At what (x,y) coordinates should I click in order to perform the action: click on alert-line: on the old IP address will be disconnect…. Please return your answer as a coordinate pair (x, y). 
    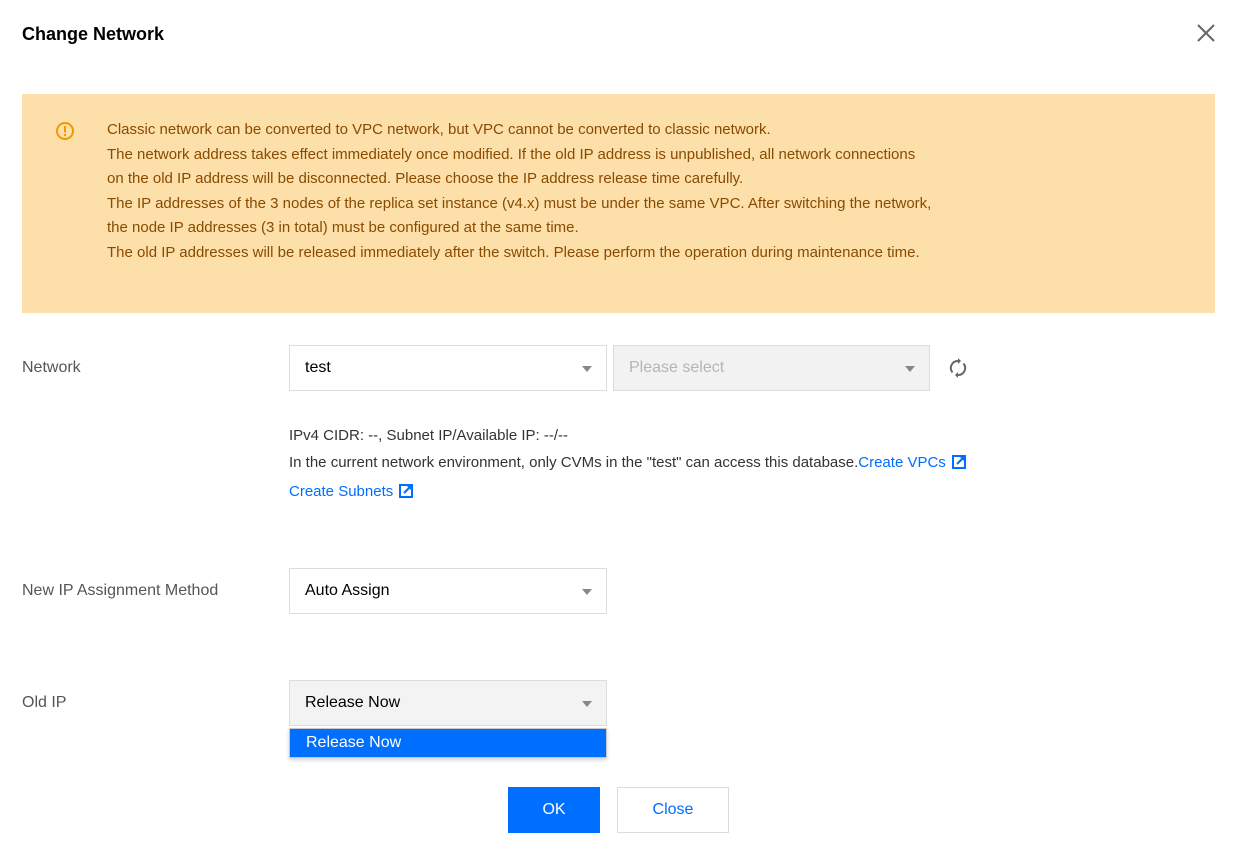
    Looking at the image, I should click on (425, 178).